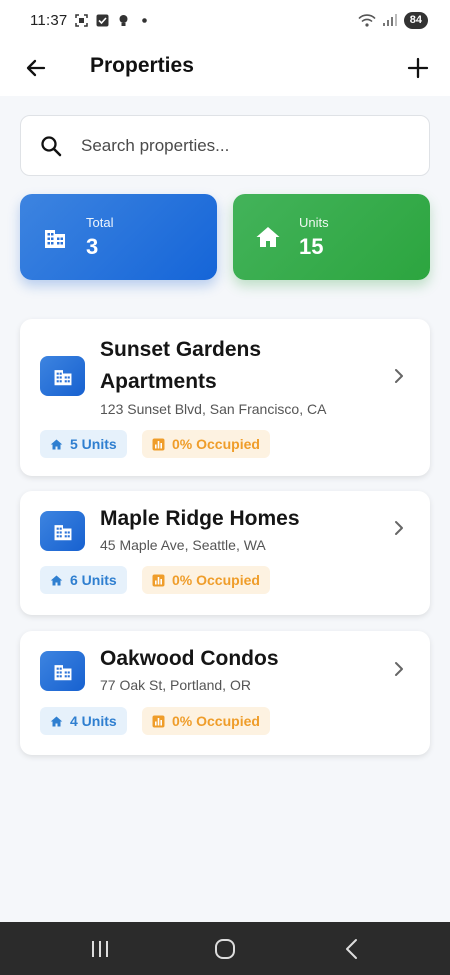  Describe the element at coordinates (93, 721) in the screenshot. I see `units-badge-label: 4 Units` at that location.